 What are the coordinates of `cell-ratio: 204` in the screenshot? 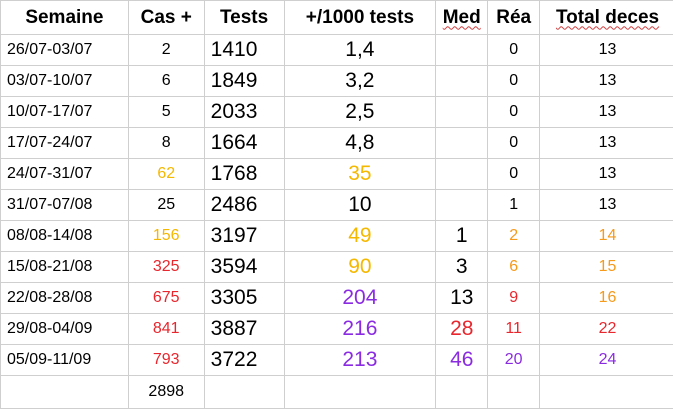 It's located at (360, 298).